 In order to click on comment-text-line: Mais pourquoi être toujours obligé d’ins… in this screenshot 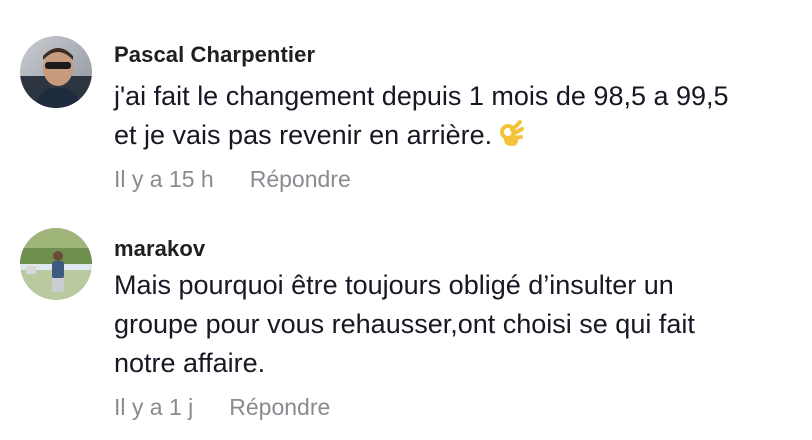, I will do `click(394, 285)`.